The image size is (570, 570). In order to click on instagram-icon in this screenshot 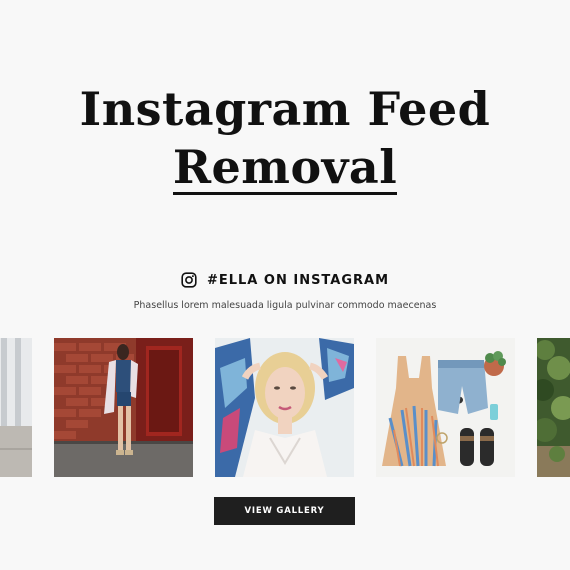, I will do `click(189, 280)`.